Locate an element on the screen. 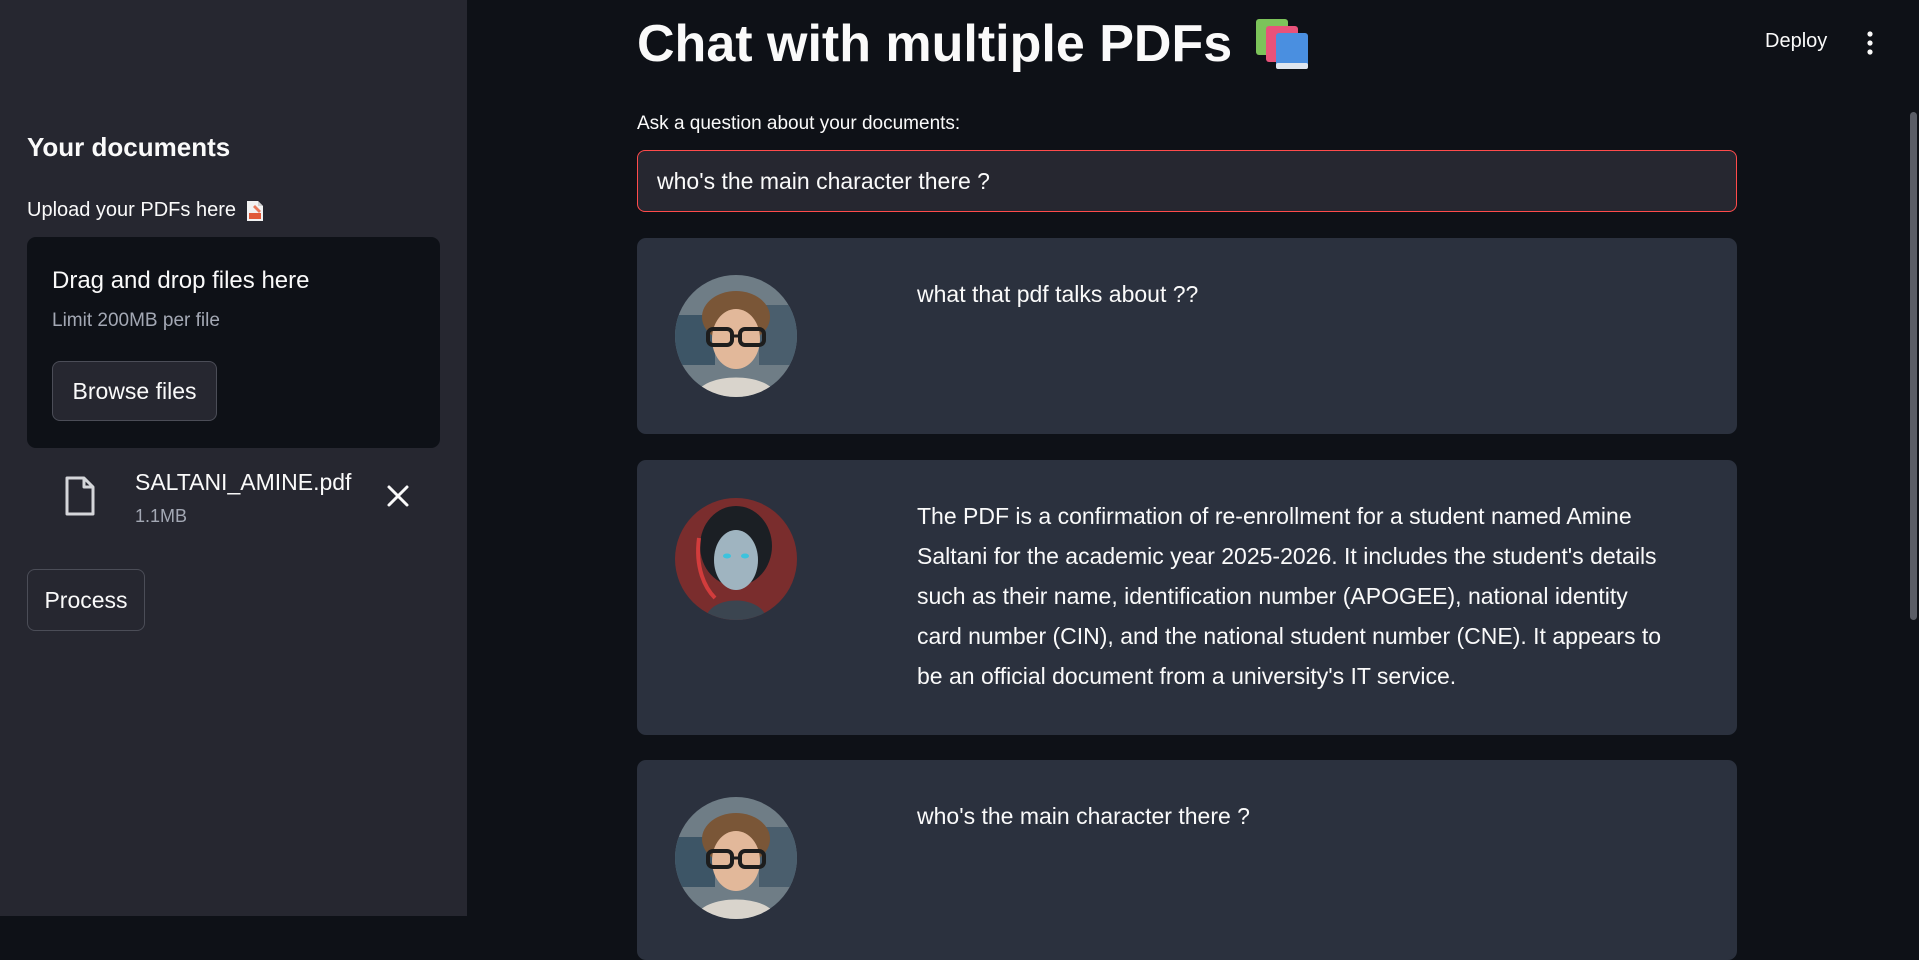 This screenshot has height=960, width=1919. scrollbar is located at coordinates (1913, 366).